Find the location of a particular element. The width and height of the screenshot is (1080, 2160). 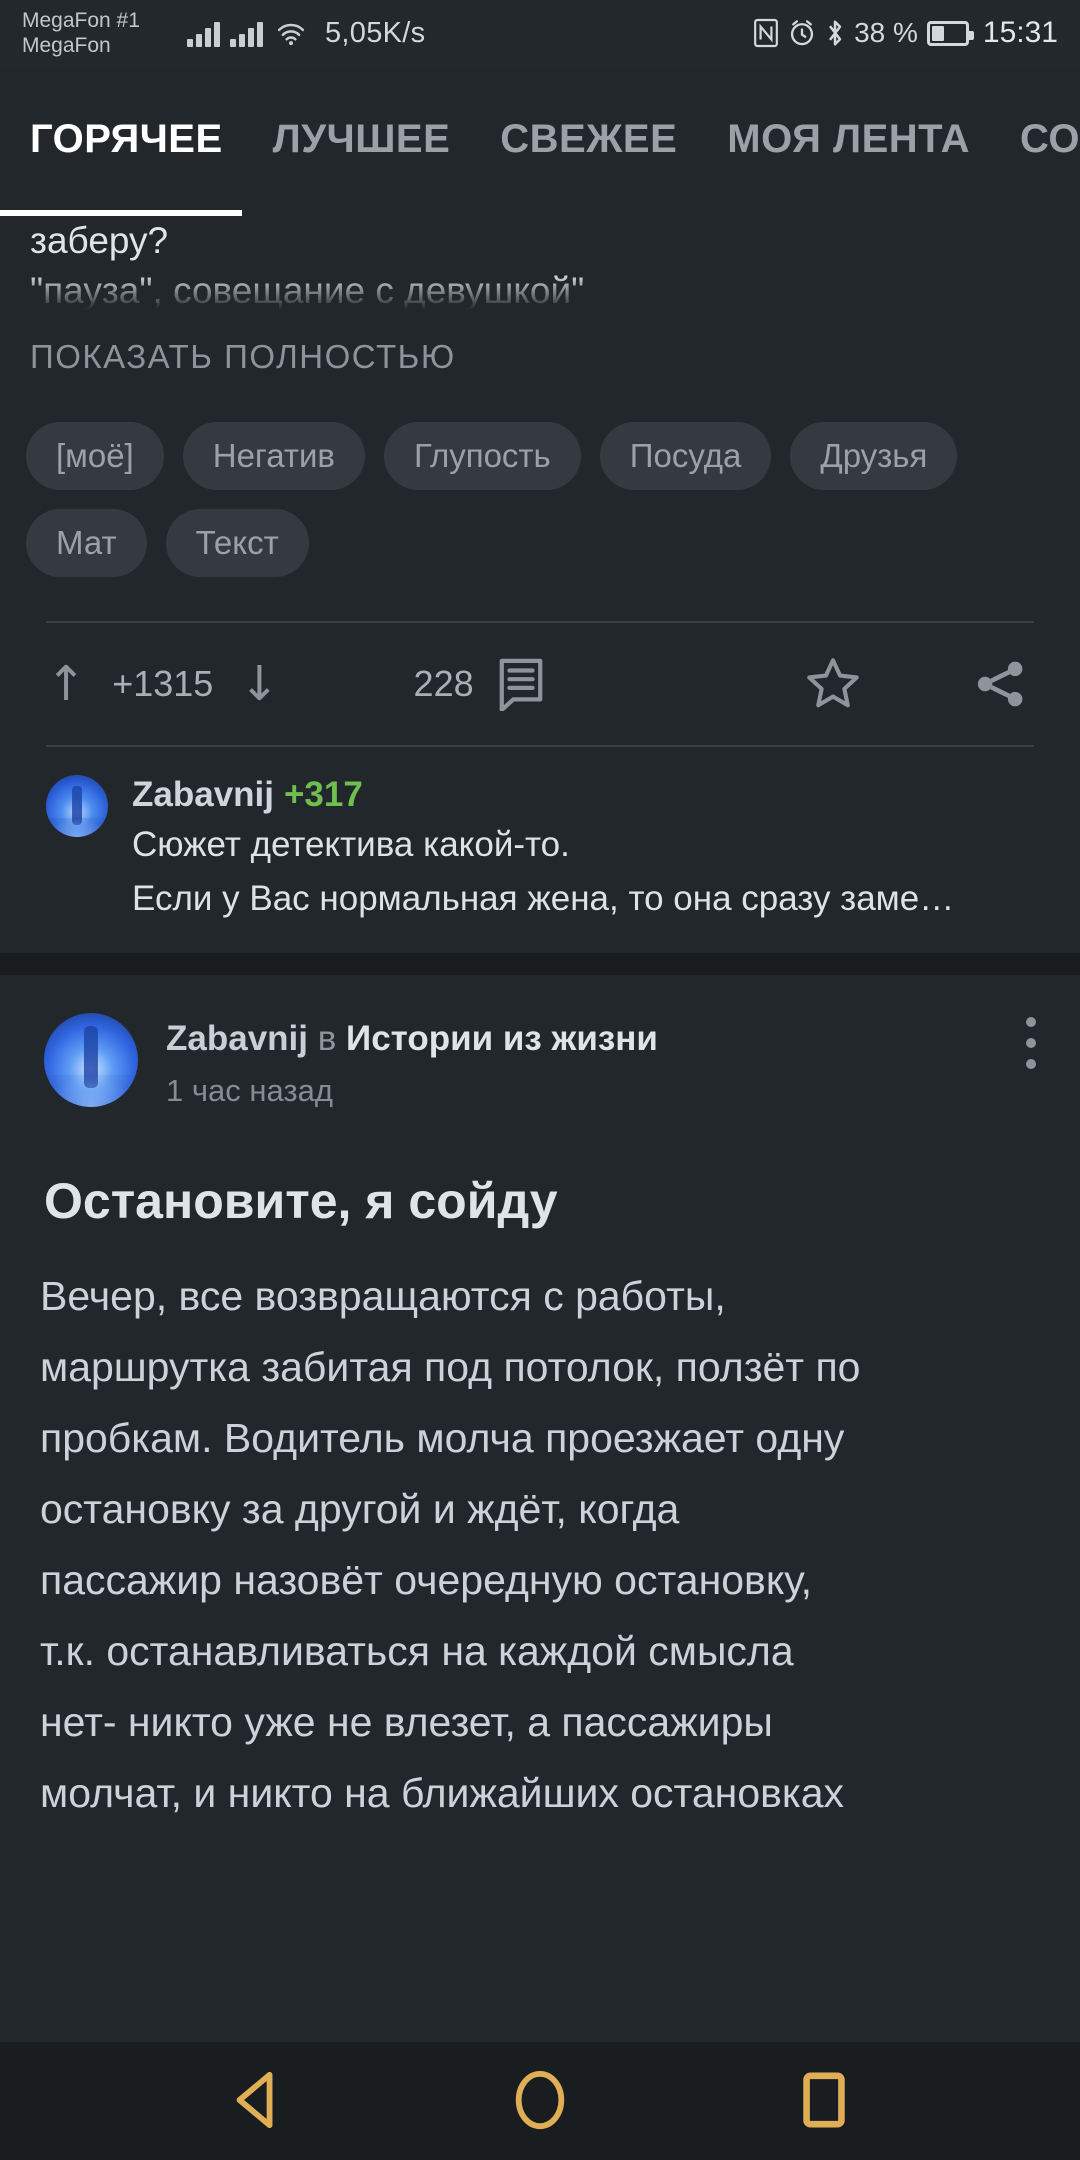

tab-fresh: СВЕЖЕЕ is located at coordinates (588, 139).